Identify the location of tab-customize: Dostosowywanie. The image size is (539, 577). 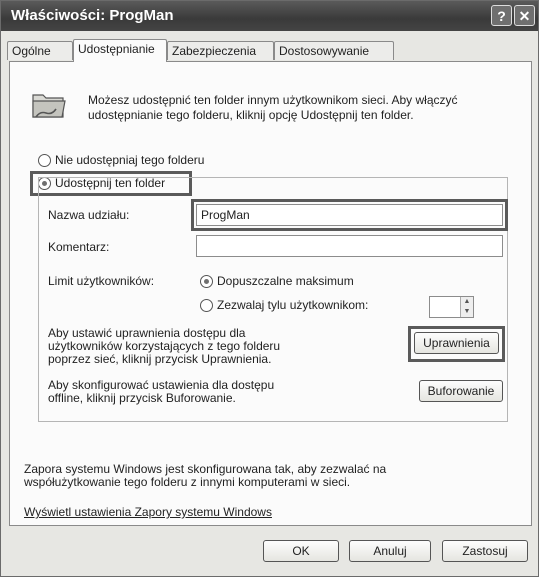
(334, 50).